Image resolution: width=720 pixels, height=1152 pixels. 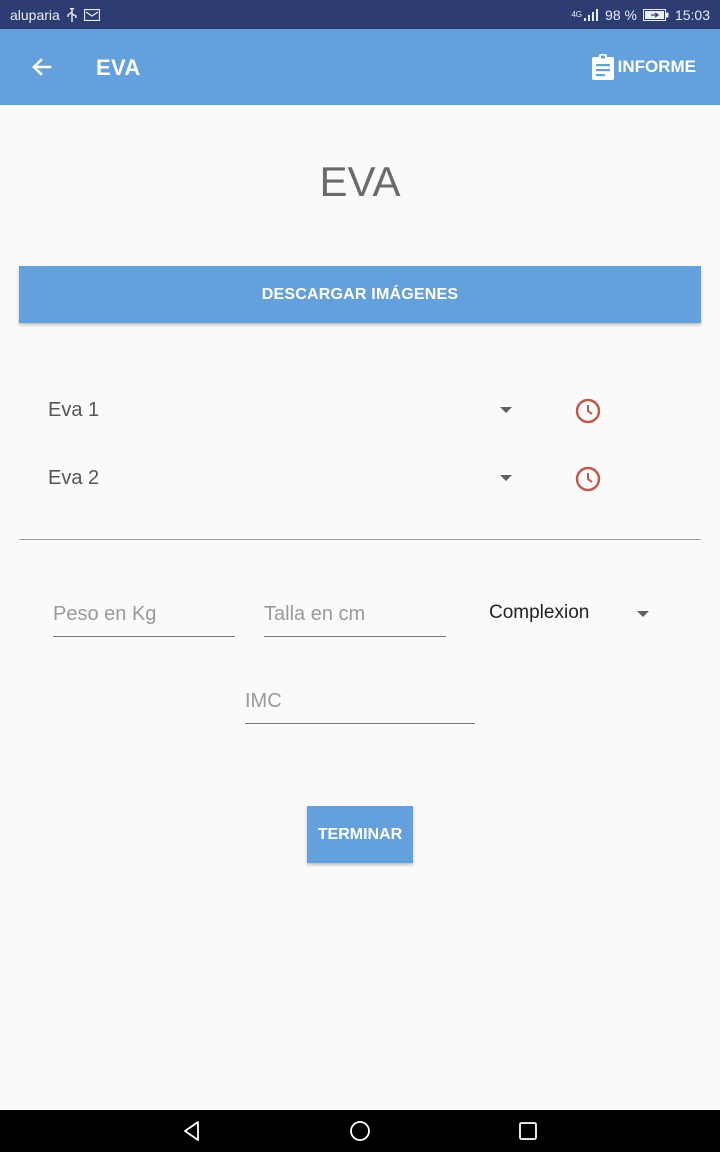 What do you see at coordinates (577, 14) in the screenshot?
I see `network-type: 4G` at bounding box center [577, 14].